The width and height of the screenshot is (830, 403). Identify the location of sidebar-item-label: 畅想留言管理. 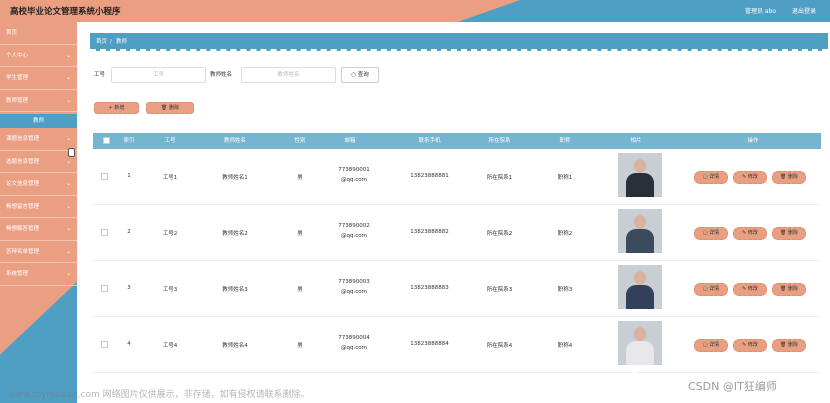
(23, 206).